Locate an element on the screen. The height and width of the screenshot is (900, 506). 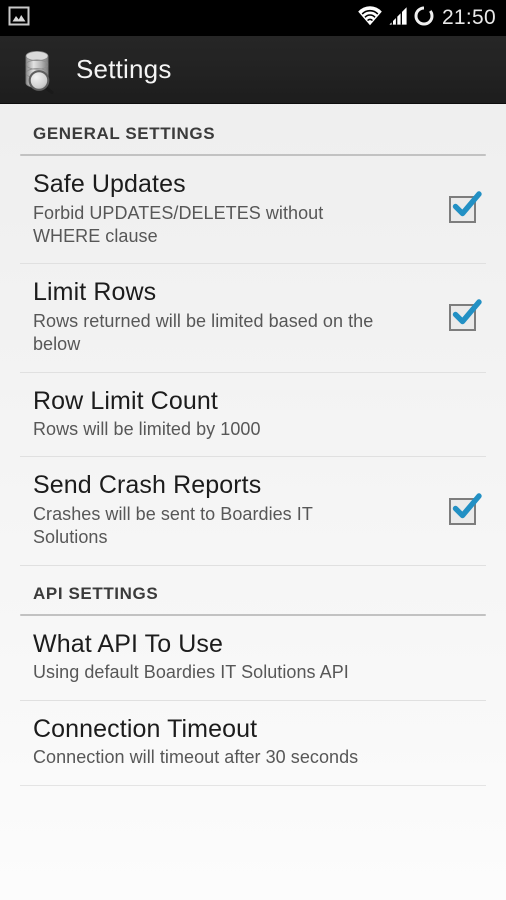
status-bar-clock: 21:50 is located at coordinates (468, 17).